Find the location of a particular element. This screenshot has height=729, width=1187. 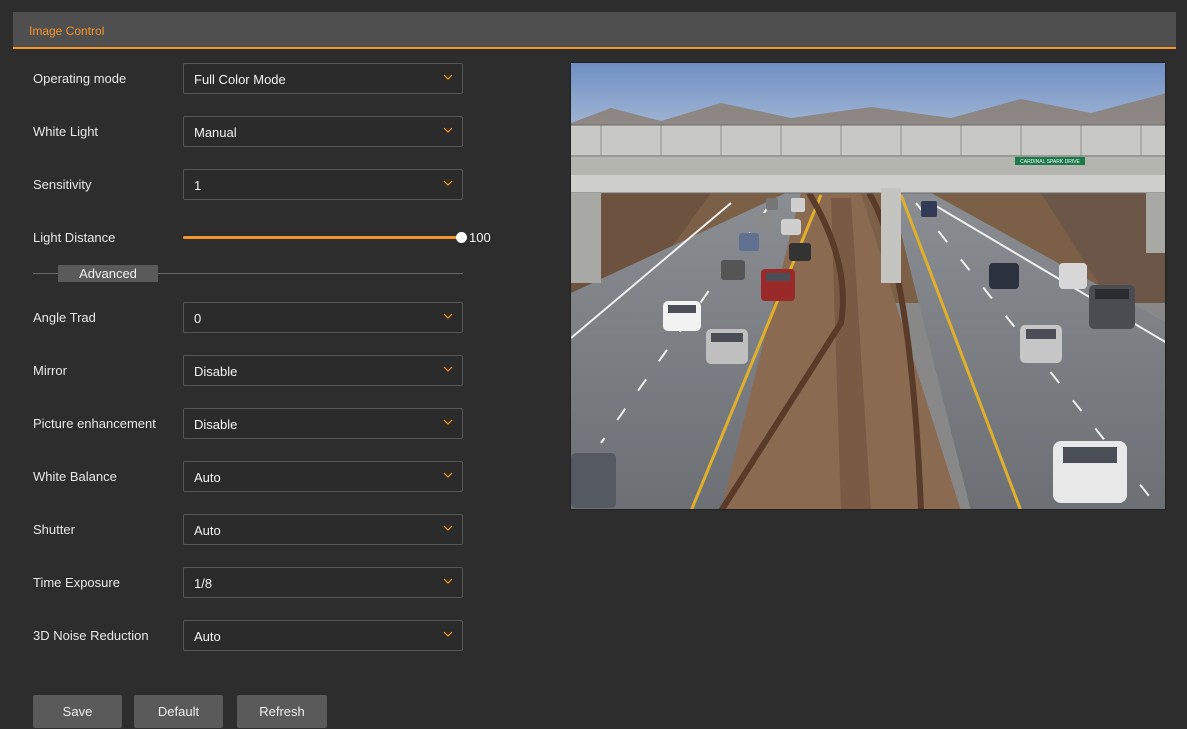

light-distance-slider is located at coordinates (322, 237).